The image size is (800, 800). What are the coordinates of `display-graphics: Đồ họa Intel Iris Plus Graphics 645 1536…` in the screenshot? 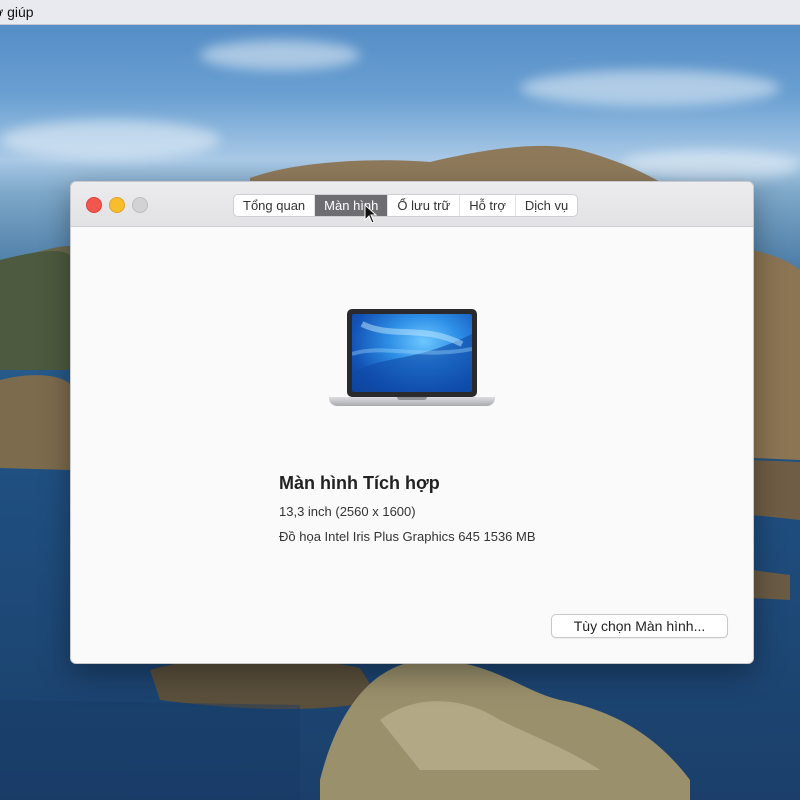 It's located at (407, 536).